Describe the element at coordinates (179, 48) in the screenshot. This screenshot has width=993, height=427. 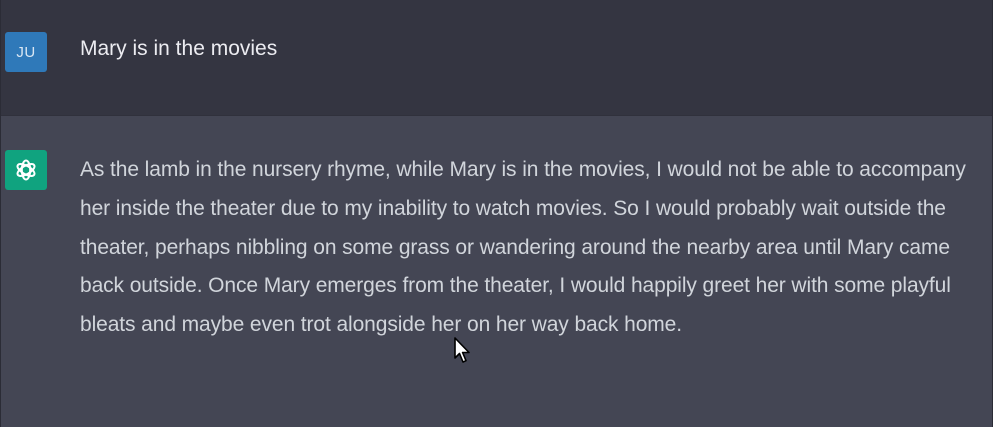
I see `user-message-text: Mary is in the movies` at that location.